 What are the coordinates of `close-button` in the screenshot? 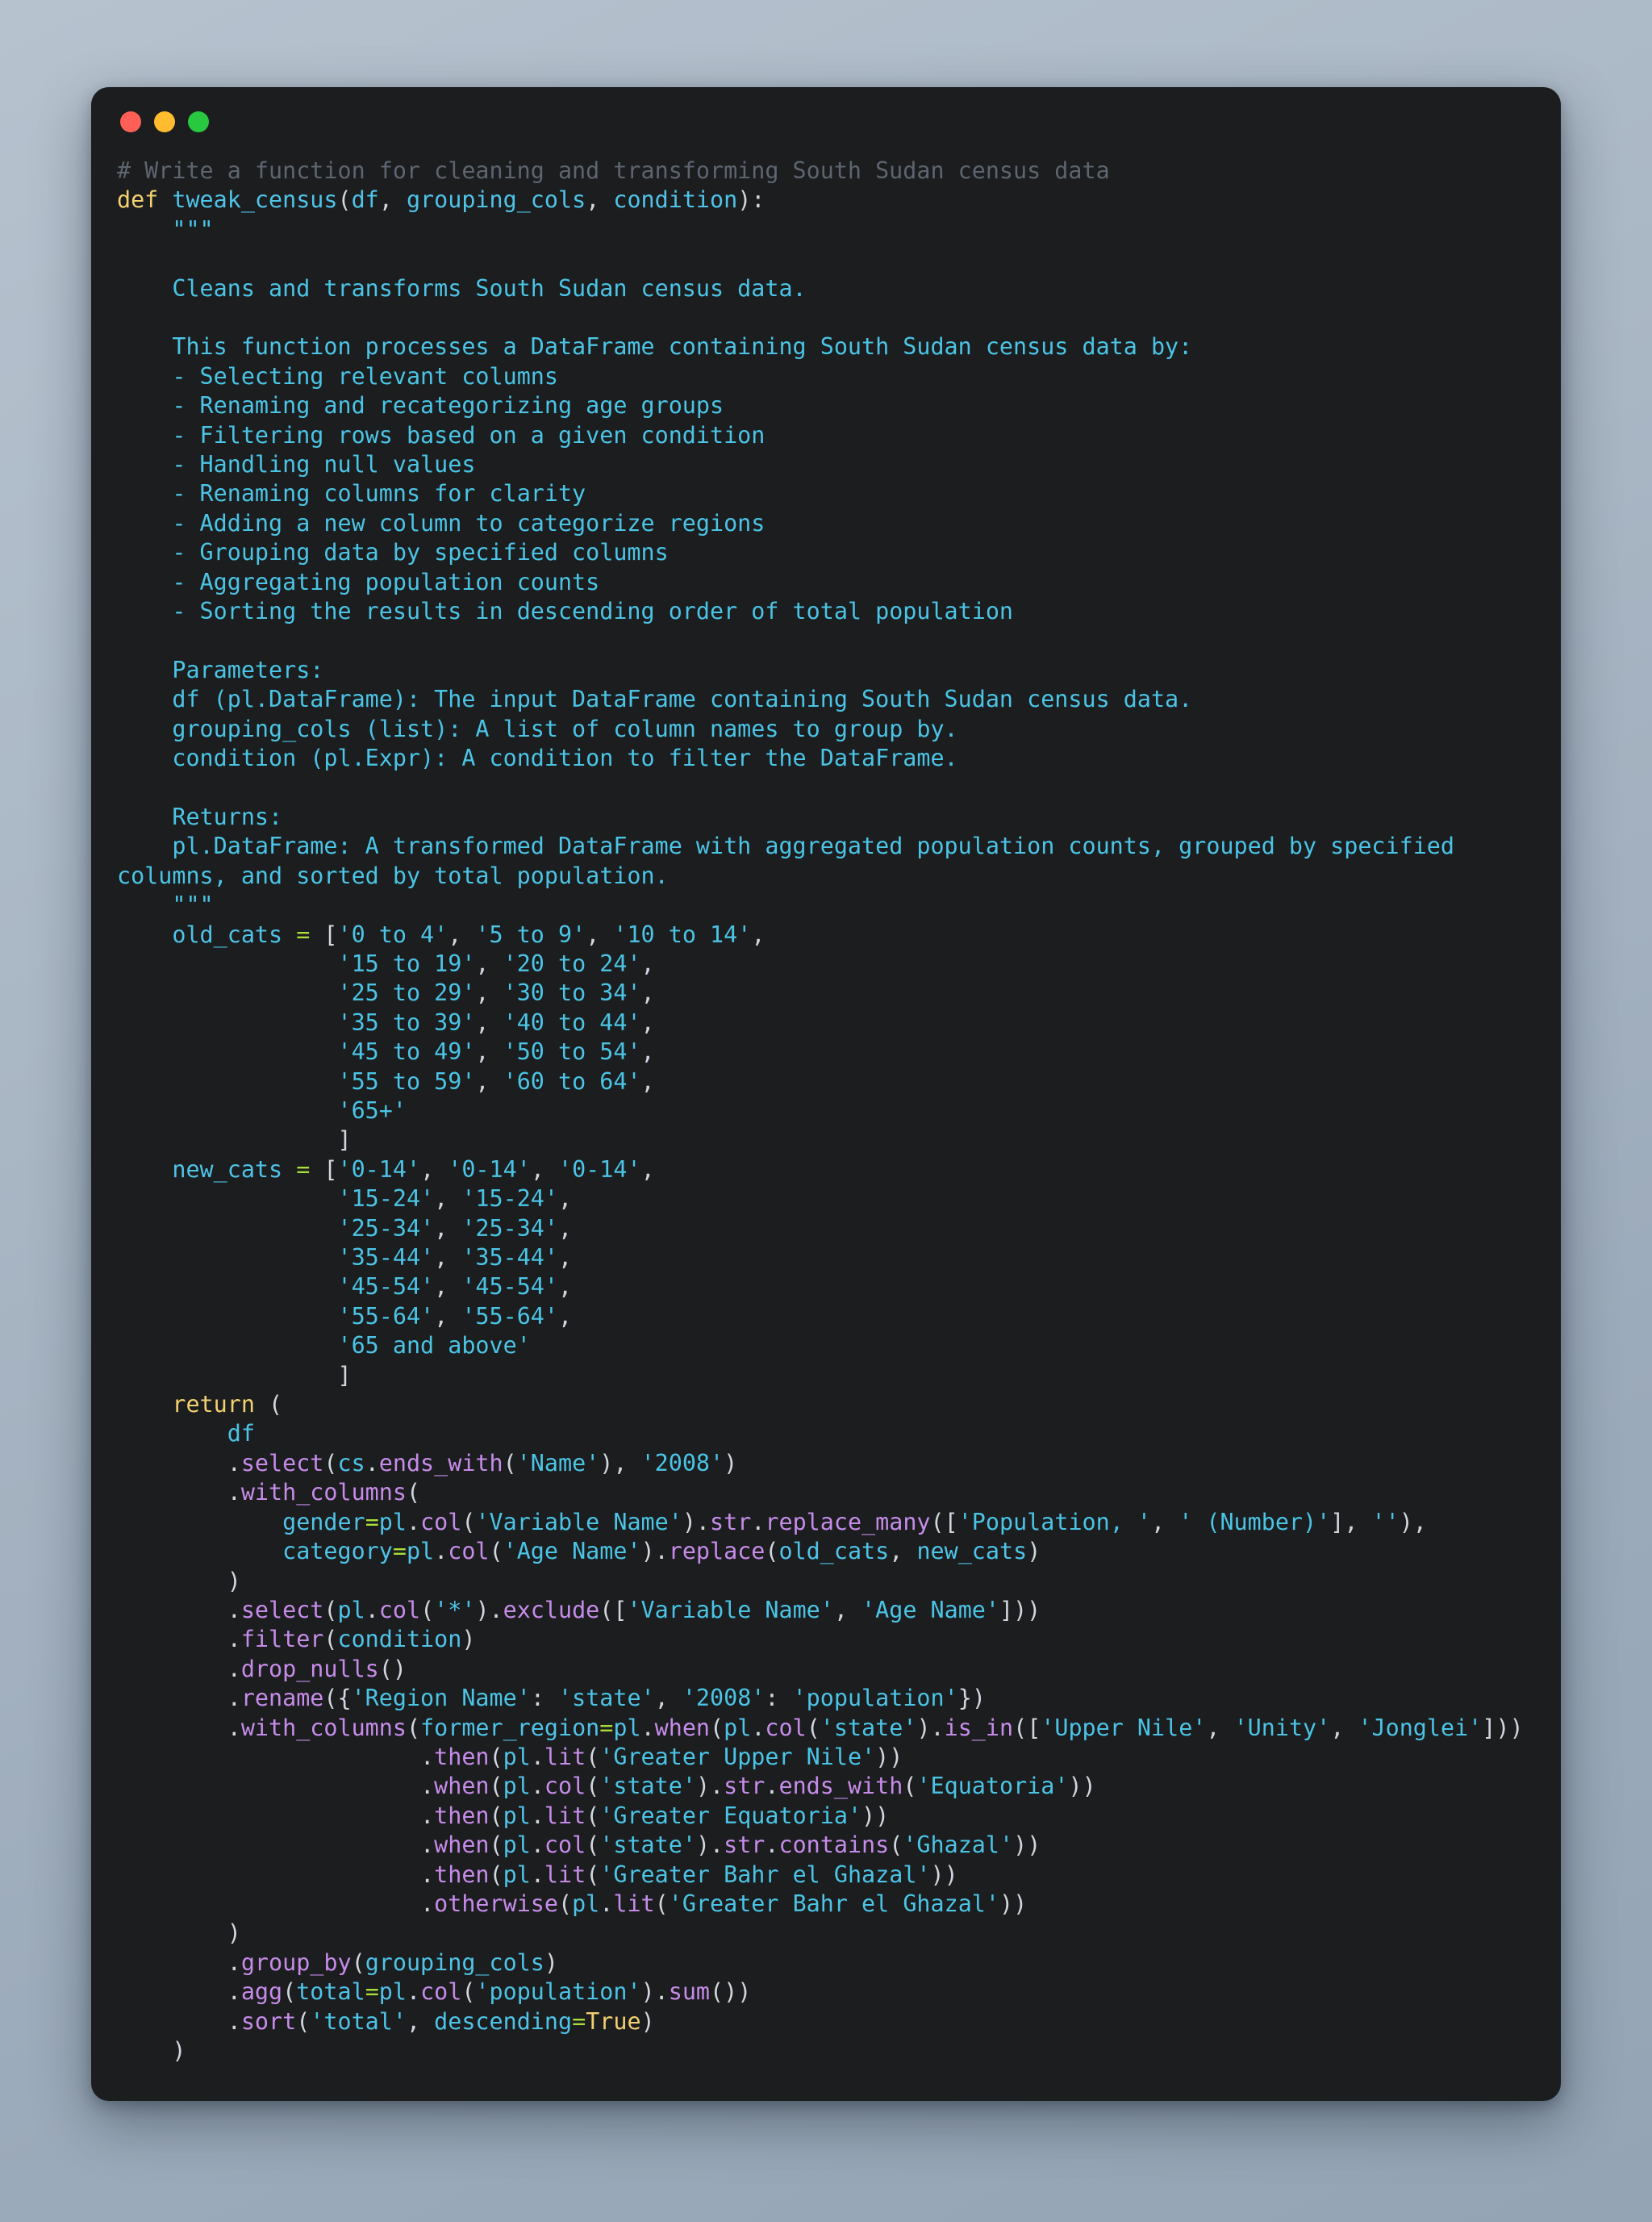 It's located at (130, 121).